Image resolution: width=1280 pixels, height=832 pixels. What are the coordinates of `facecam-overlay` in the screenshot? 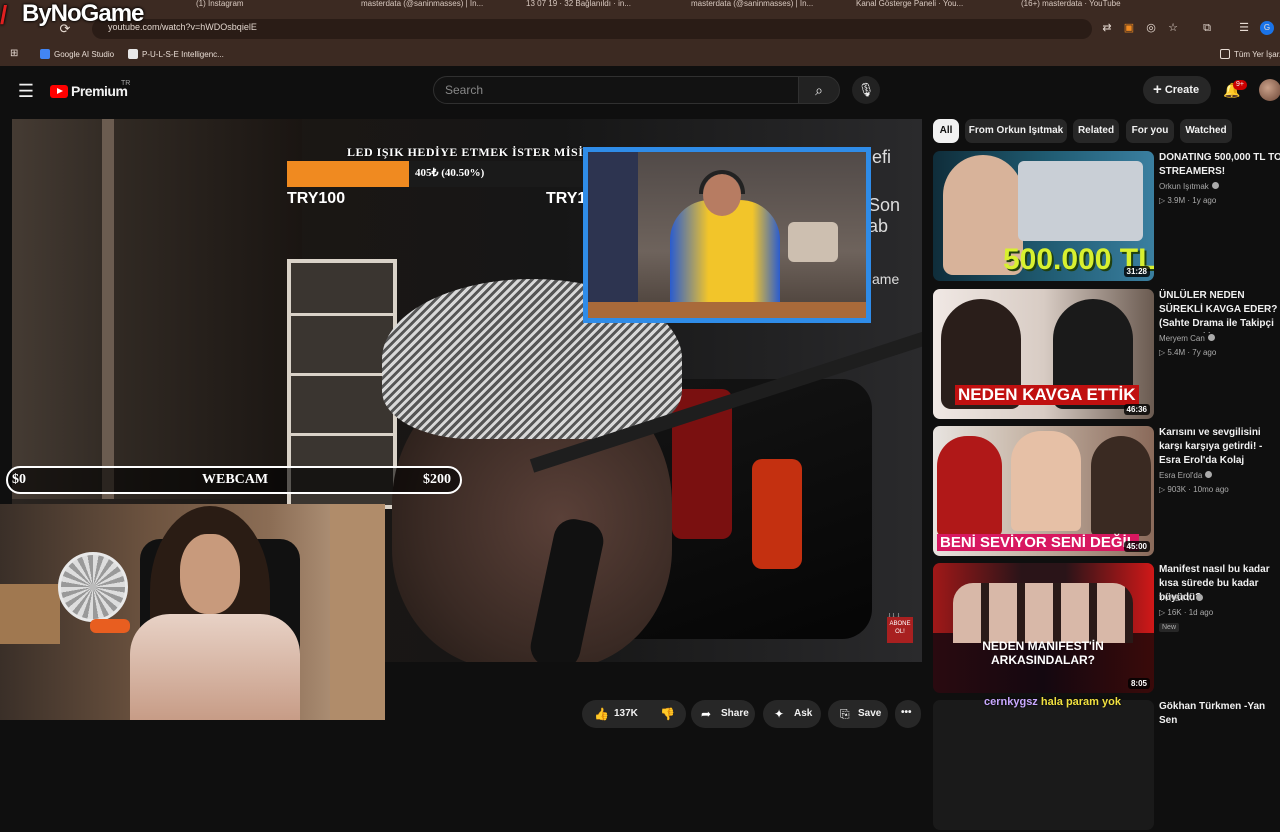 It's located at (192, 612).